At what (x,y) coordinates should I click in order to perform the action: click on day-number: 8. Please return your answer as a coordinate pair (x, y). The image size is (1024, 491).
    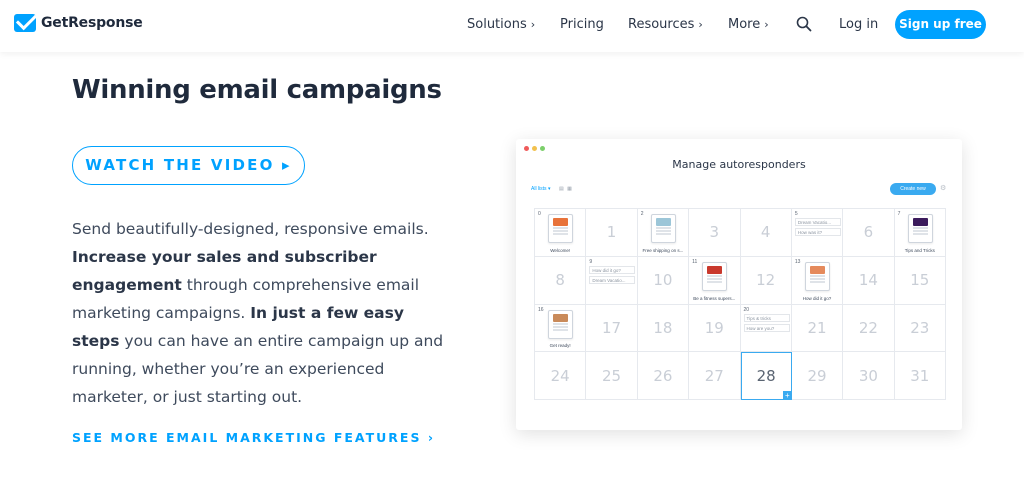
    Looking at the image, I should click on (560, 280).